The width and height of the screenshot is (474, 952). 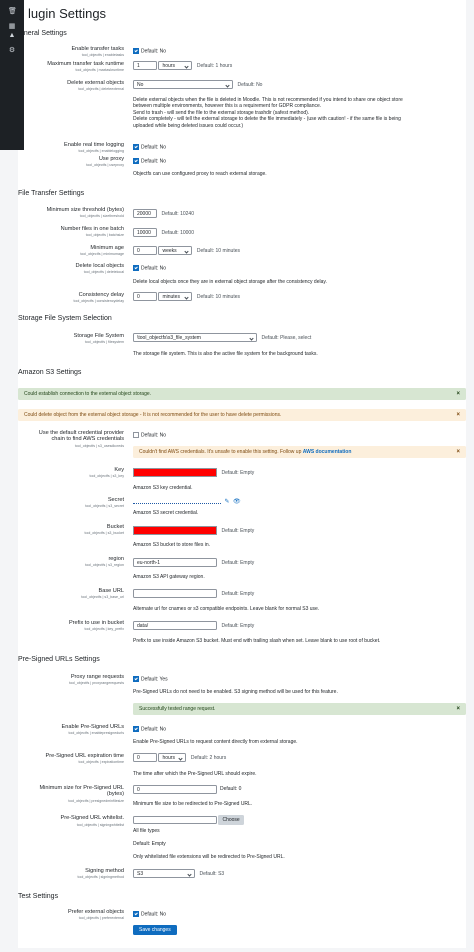 I want to click on max-runtime-label: Maximum transfer task runtime, so click(x=85, y=64).